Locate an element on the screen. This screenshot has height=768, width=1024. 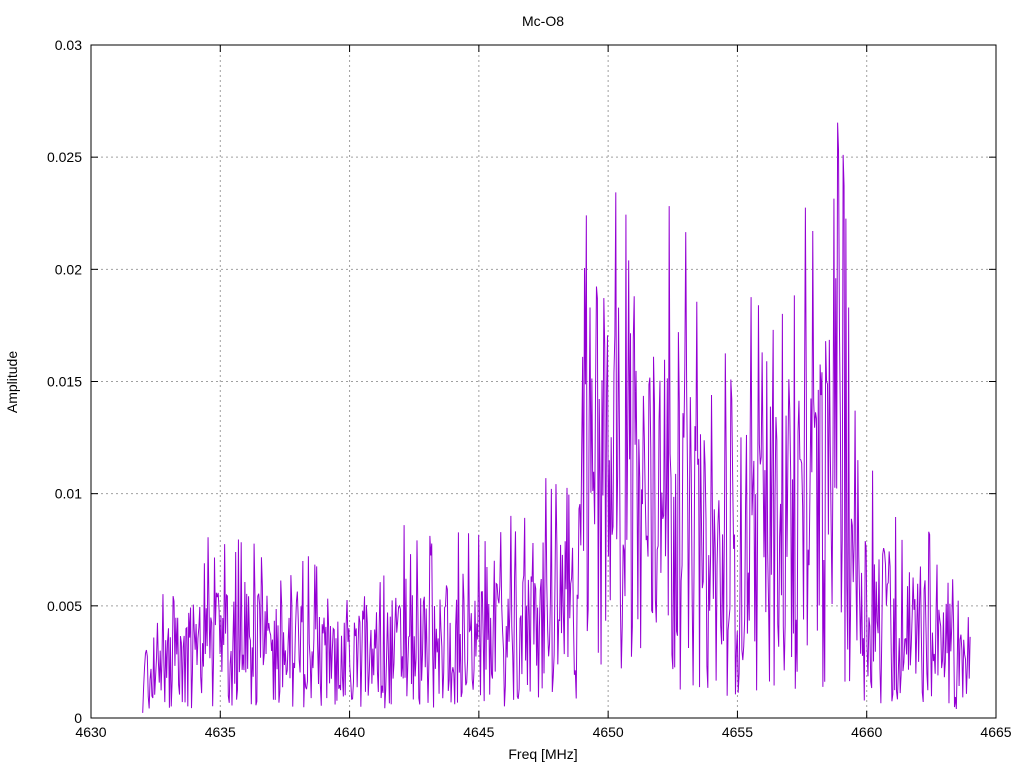
x-tick-label: 4640 is located at coordinates (349, 732).